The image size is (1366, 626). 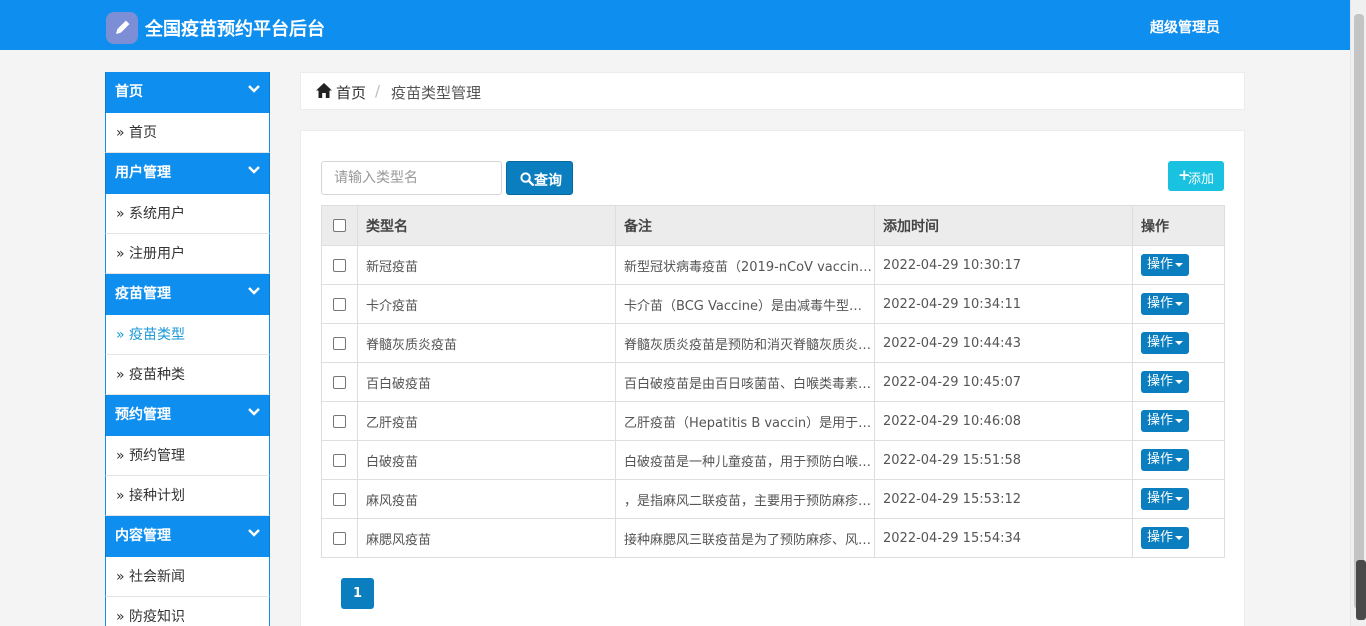 What do you see at coordinates (187, 496) in the screenshot?
I see `sidebar-item-vaccination-plan: » 接种计划` at bounding box center [187, 496].